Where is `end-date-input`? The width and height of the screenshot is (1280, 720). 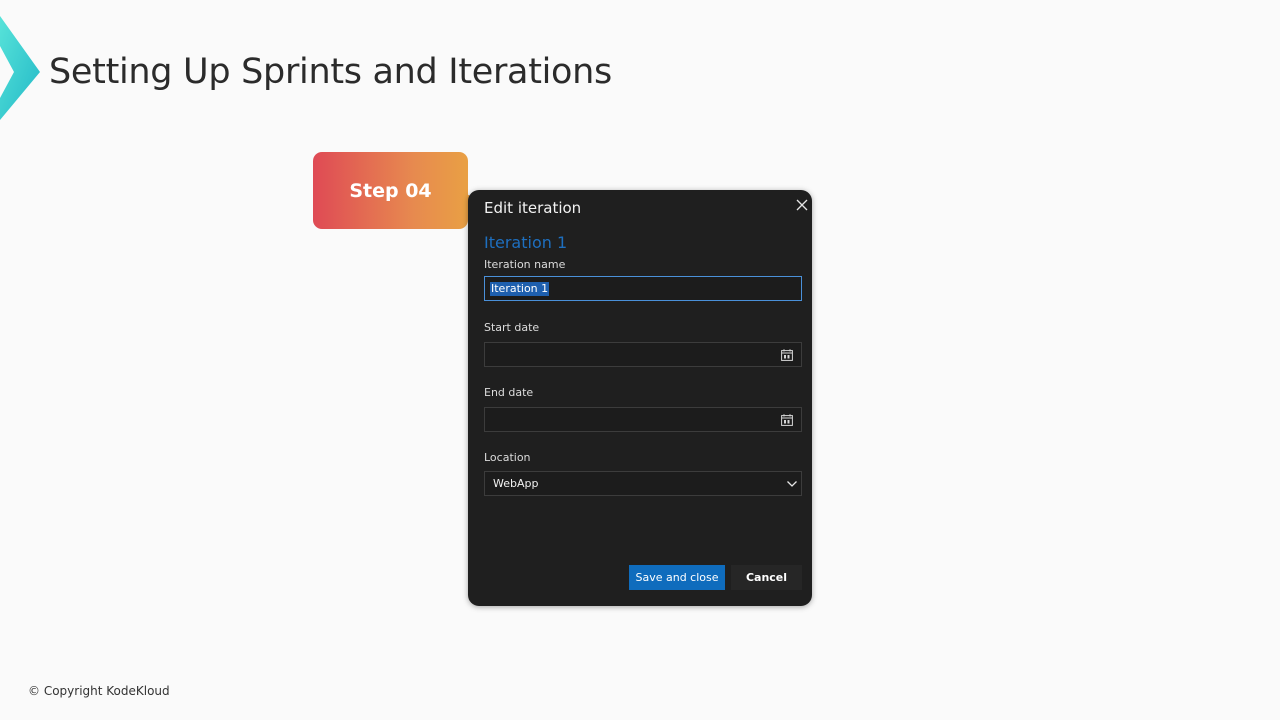
end-date-input is located at coordinates (643, 419).